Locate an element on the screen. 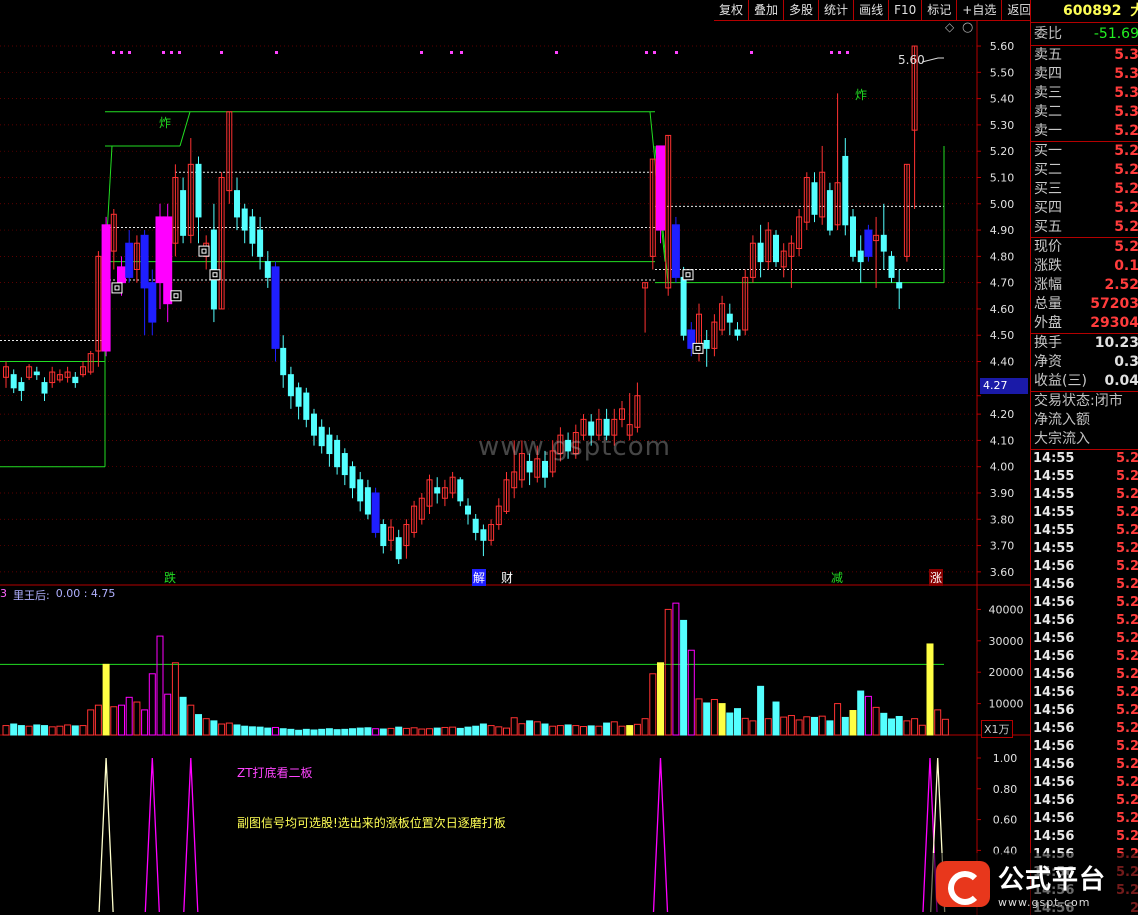 The width and height of the screenshot is (1138, 915). toolbar-button-7: +自选 is located at coordinates (980, 10).